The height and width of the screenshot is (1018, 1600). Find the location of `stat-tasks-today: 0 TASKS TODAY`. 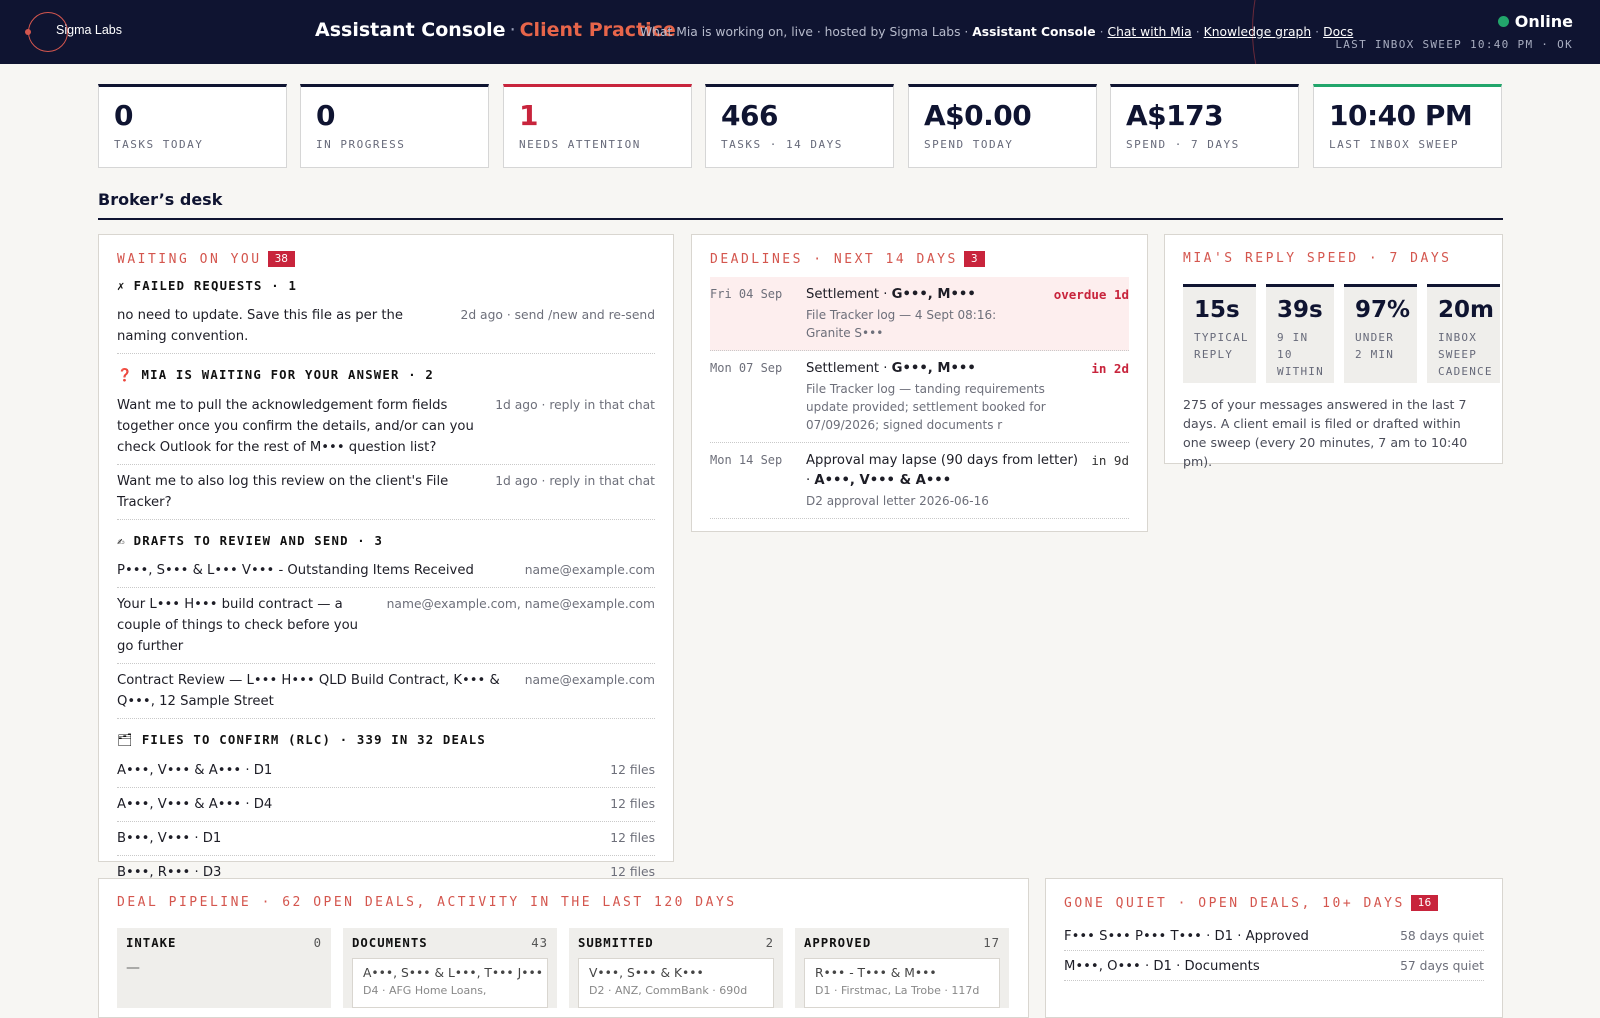

stat-tasks-today: 0 TASKS TODAY is located at coordinates (192, 126).